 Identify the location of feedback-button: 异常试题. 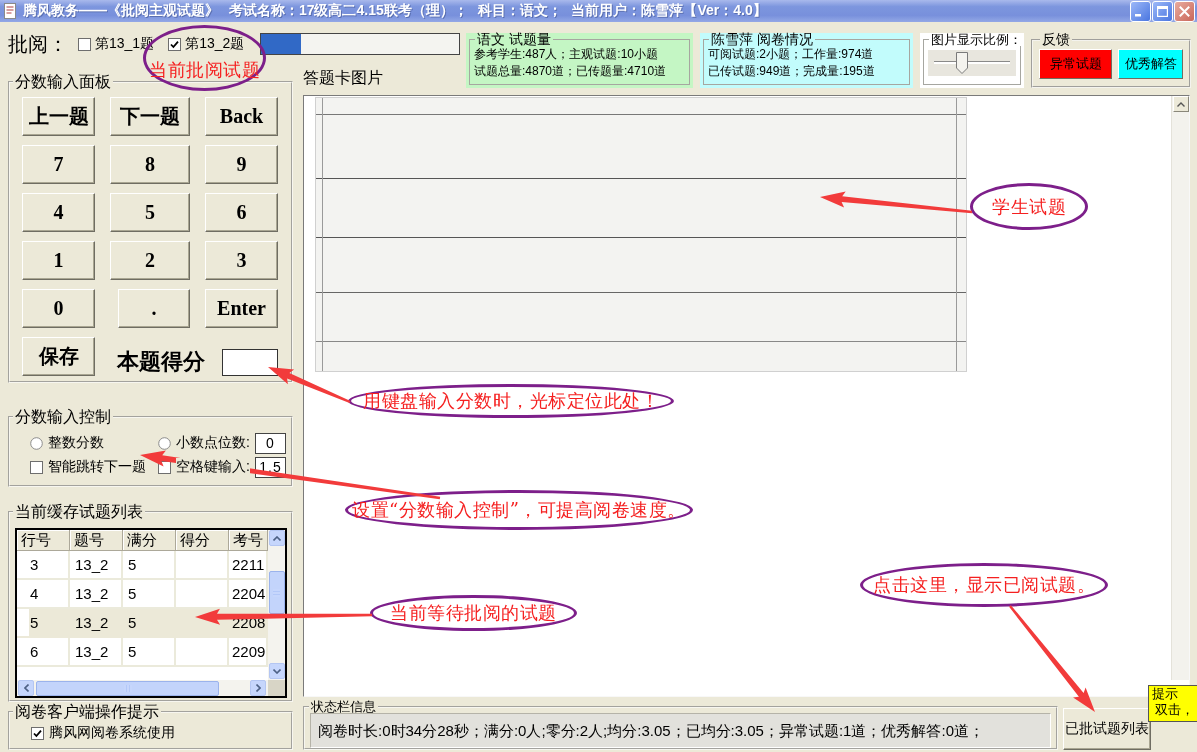
(1076, 64).